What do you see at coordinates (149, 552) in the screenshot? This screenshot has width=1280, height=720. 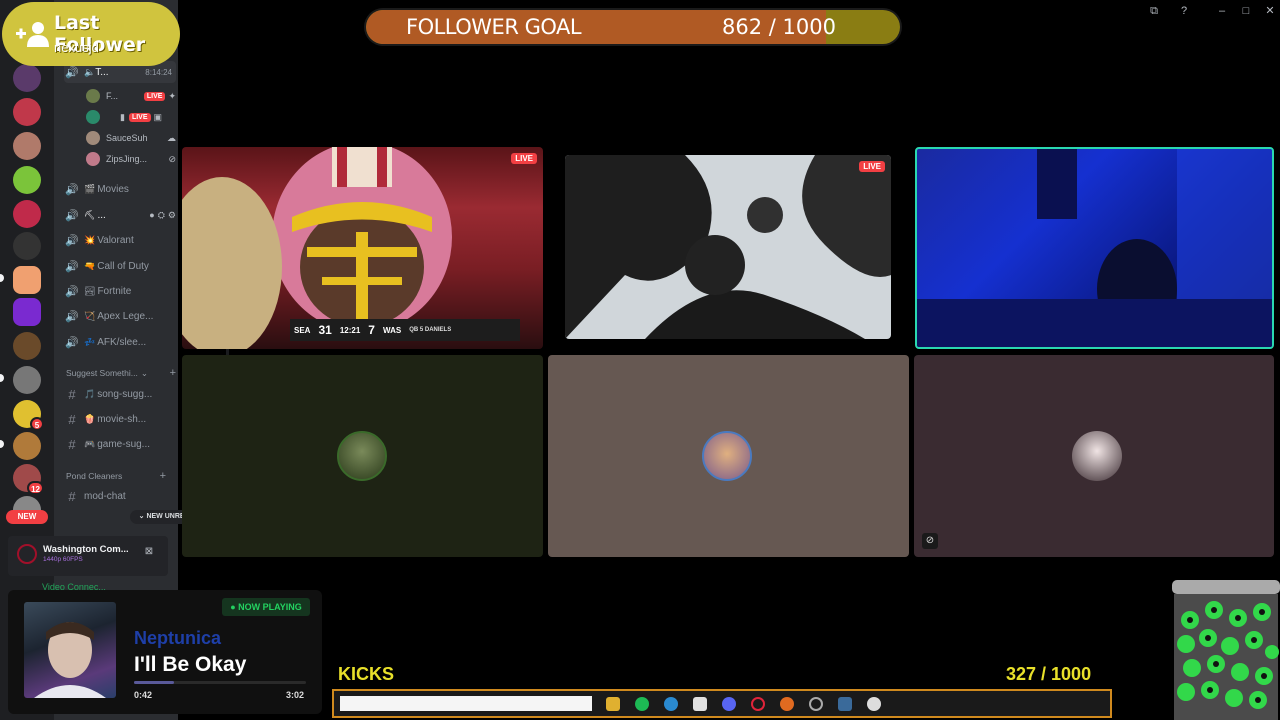 I see `close-stream-icon: ⊠` at bounding box center [149, 552].